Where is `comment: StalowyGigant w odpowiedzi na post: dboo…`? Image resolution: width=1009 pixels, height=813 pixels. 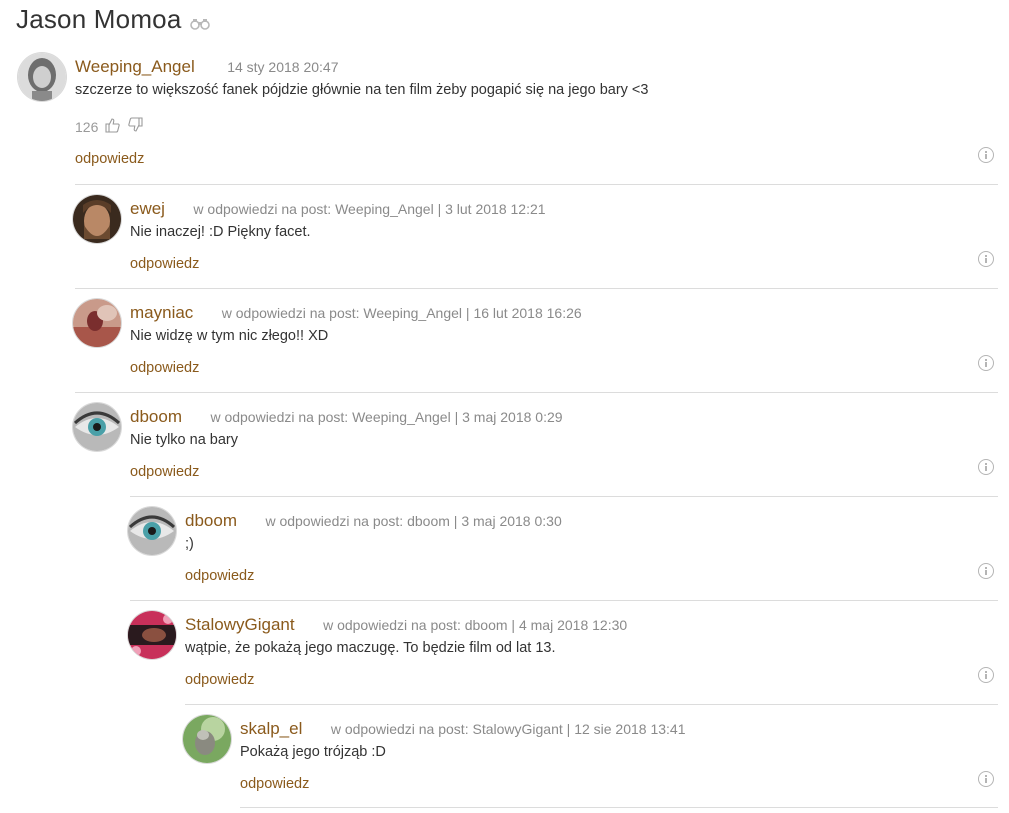 comment: StalowyGigant w odpowiedzi na post: dboo… is located at coordinates (563, 658).